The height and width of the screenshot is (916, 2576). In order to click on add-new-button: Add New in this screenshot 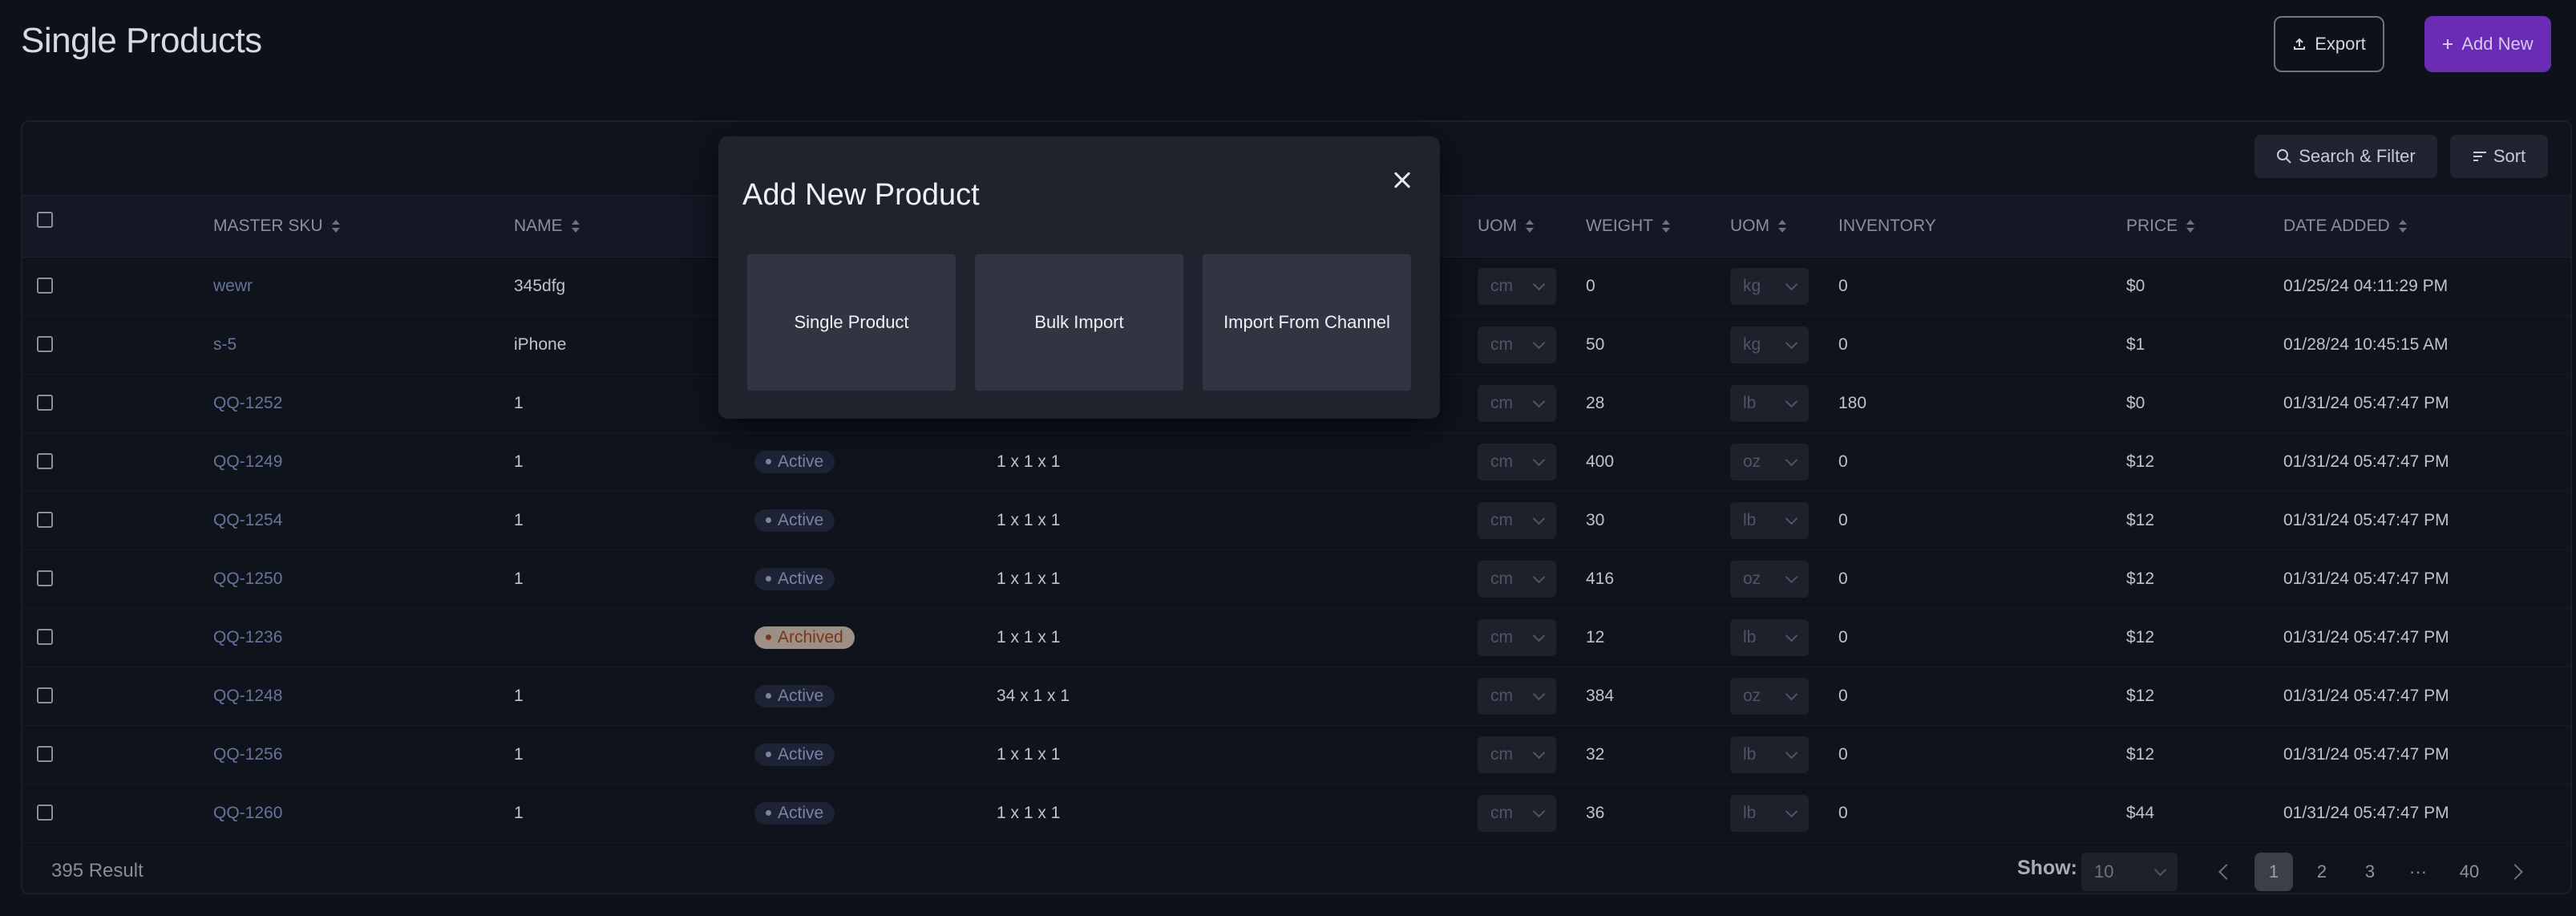, I will do `click(2487, 44)`.